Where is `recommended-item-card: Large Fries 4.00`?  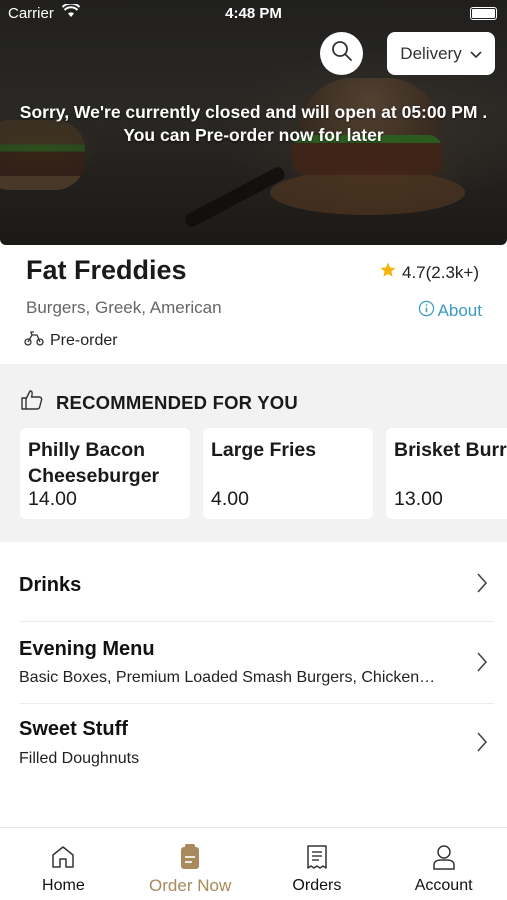 recommended-item-card: Large Fries 4.00 is located at coordinates (288, 473).